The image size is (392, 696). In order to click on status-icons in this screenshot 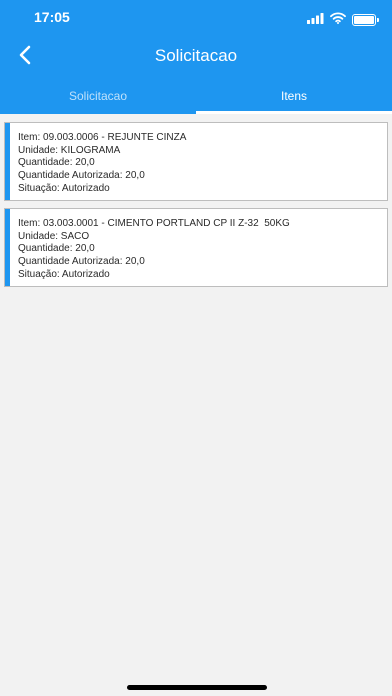, I will do `click(343, 20)`.